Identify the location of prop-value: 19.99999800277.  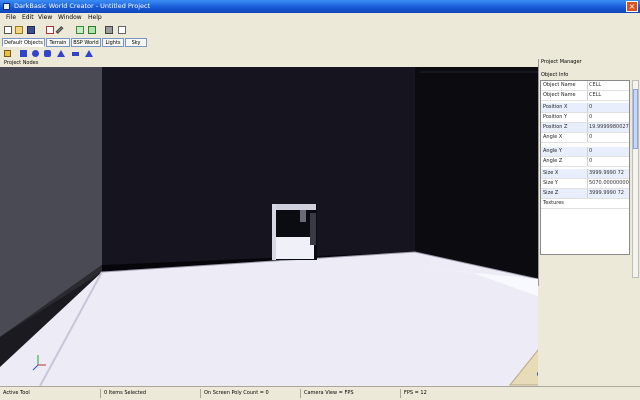
(608, 127).